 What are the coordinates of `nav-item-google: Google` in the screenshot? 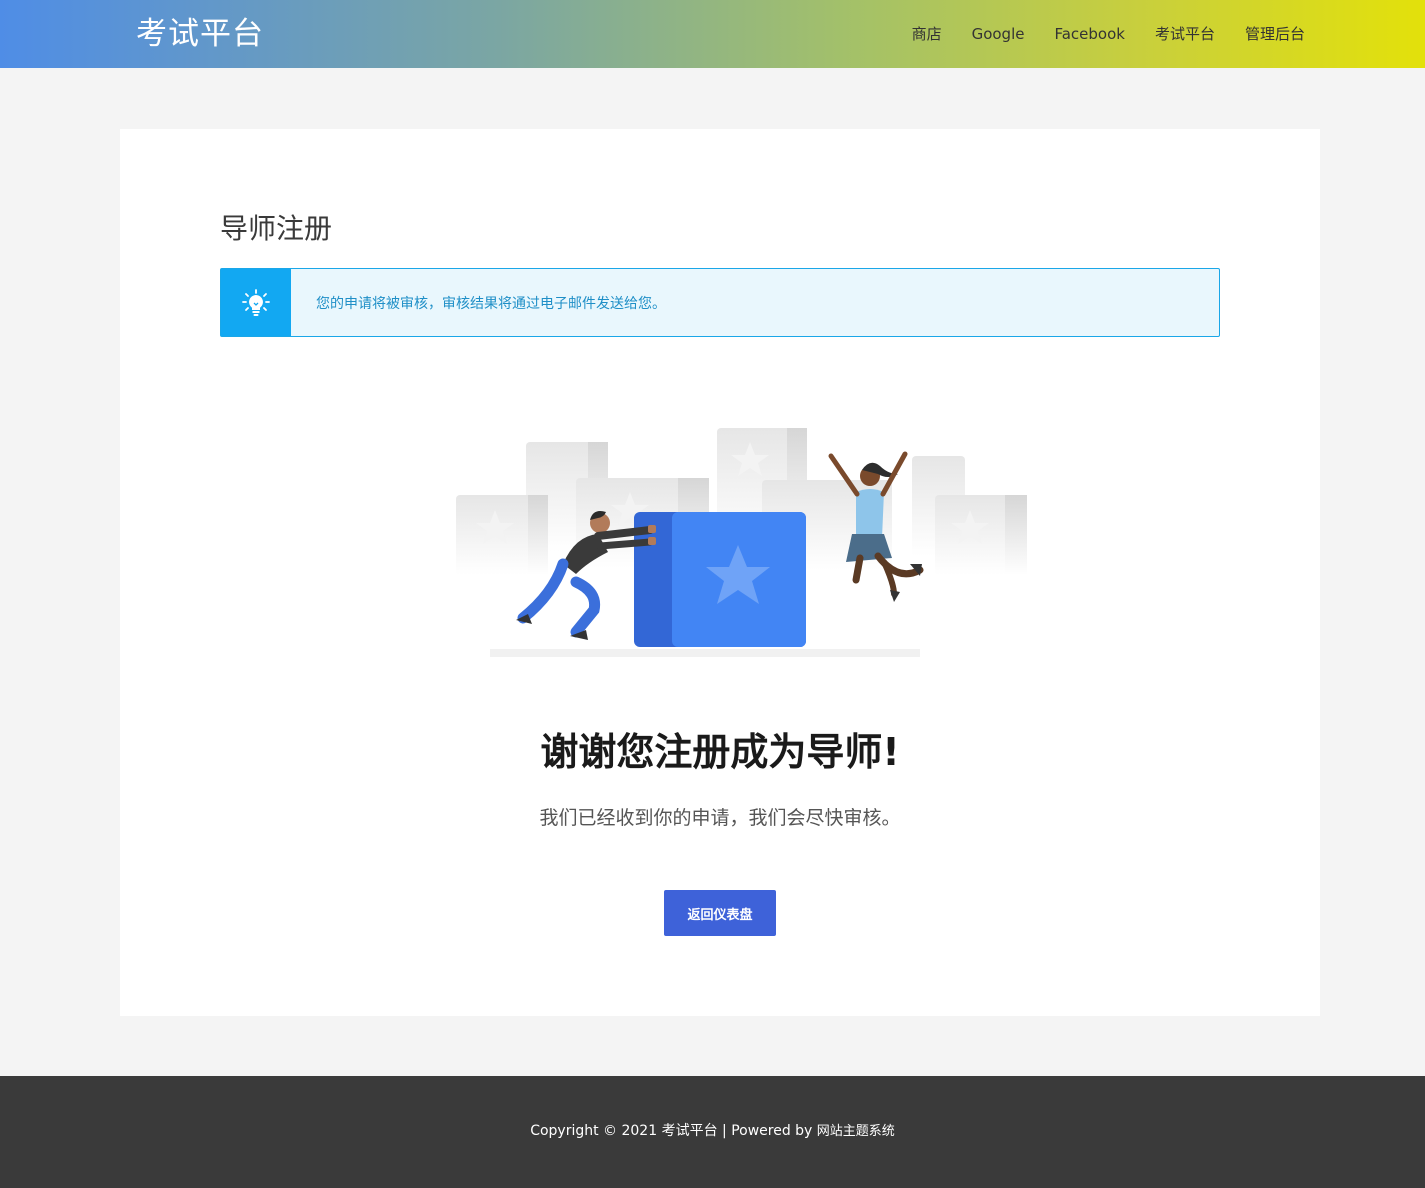 It's located at (998, 34).